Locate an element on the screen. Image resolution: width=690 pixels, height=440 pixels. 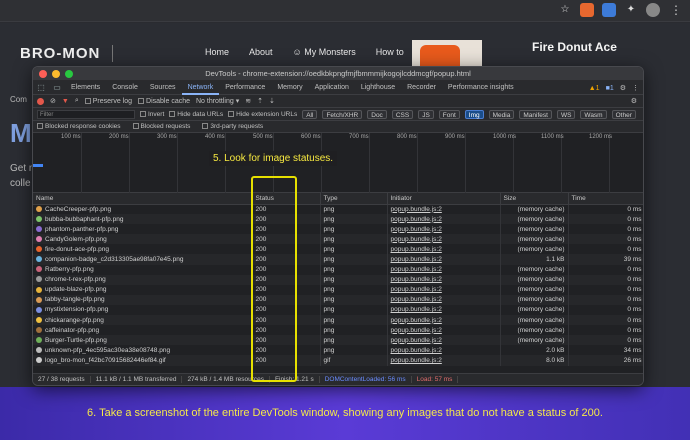
monster-name: Fire Donut Ace is located at coordinates (574, 47).